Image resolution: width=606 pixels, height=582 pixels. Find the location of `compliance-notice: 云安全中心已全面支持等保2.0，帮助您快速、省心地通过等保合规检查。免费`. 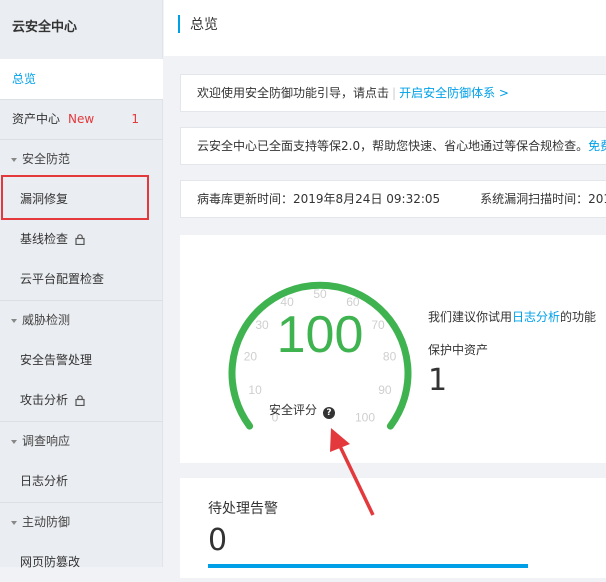

compliance-notice: 云安全中心已全面支持等保2.0，帮助您快速、省心地通过等保合规检查。免费 is located at coordinates (393, 146).